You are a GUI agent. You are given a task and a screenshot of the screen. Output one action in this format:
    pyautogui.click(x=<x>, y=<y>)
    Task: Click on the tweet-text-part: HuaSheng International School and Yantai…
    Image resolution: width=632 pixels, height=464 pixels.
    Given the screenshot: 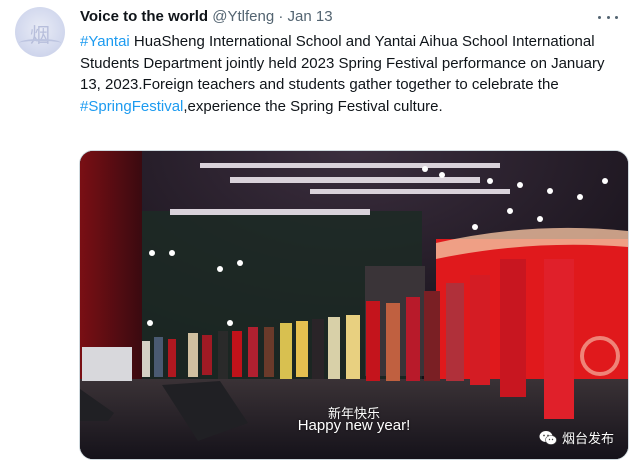 What is the action you would take?
    pyautogui.click(x=342, y=63)
    